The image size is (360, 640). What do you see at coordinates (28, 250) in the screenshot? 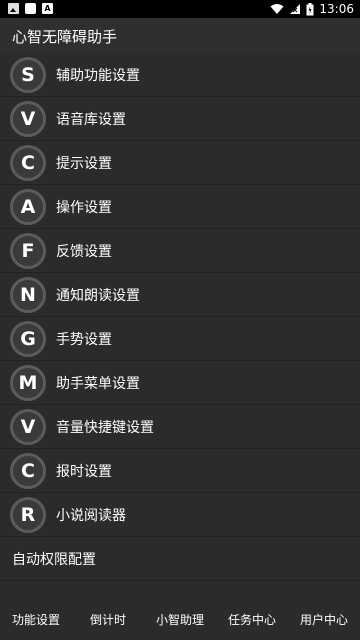
I see `letter-badge-icon: F` at bounding box center [28, 250].